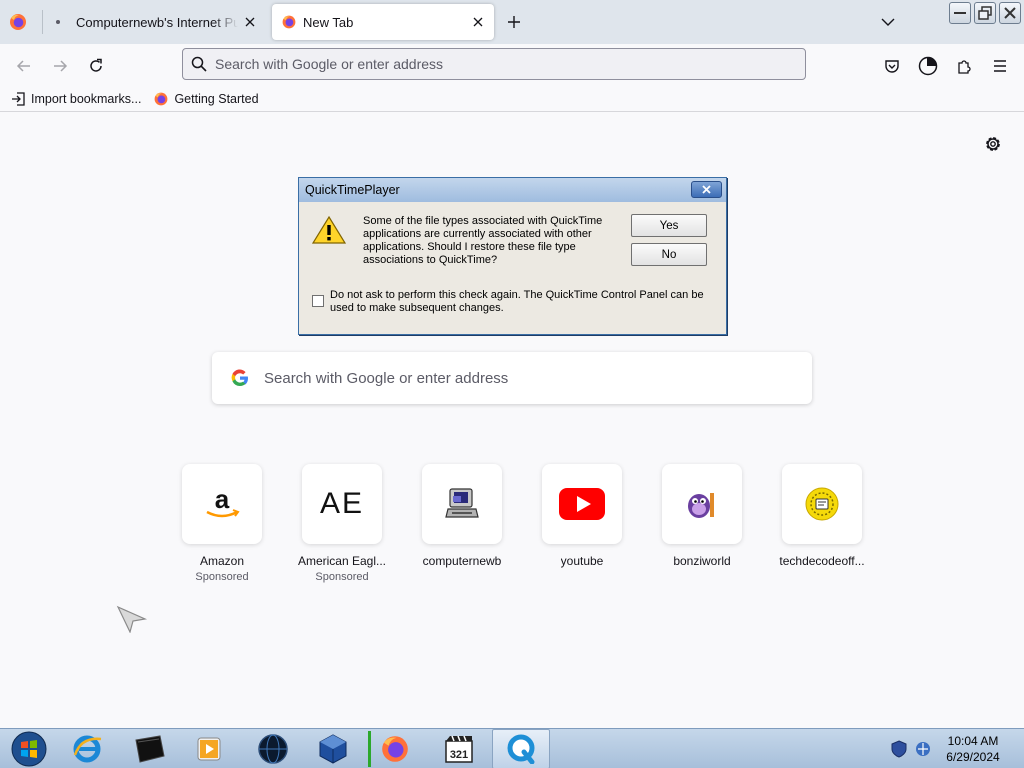 This screenshot has width=1024, height=768. I want to click on taskbar-media-player-classic: 321, so click(459, 748).